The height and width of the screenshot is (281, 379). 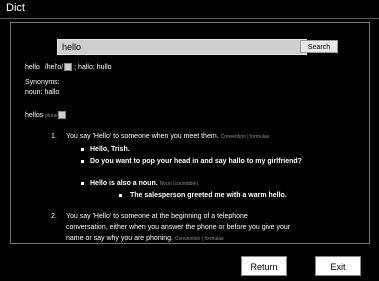 What do you see at coordinates (54, 136) in the screenshot?
I see `sense-1-number: 1.` at bounding box center [54, 136].